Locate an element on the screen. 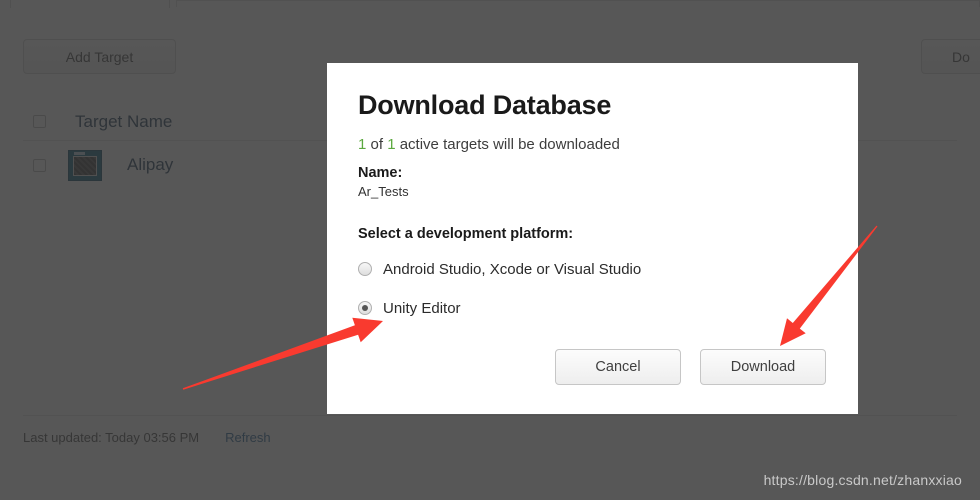  radio-option-label: Android Studio, Xcode or Visual Studio is located at coordinates (512, 269).